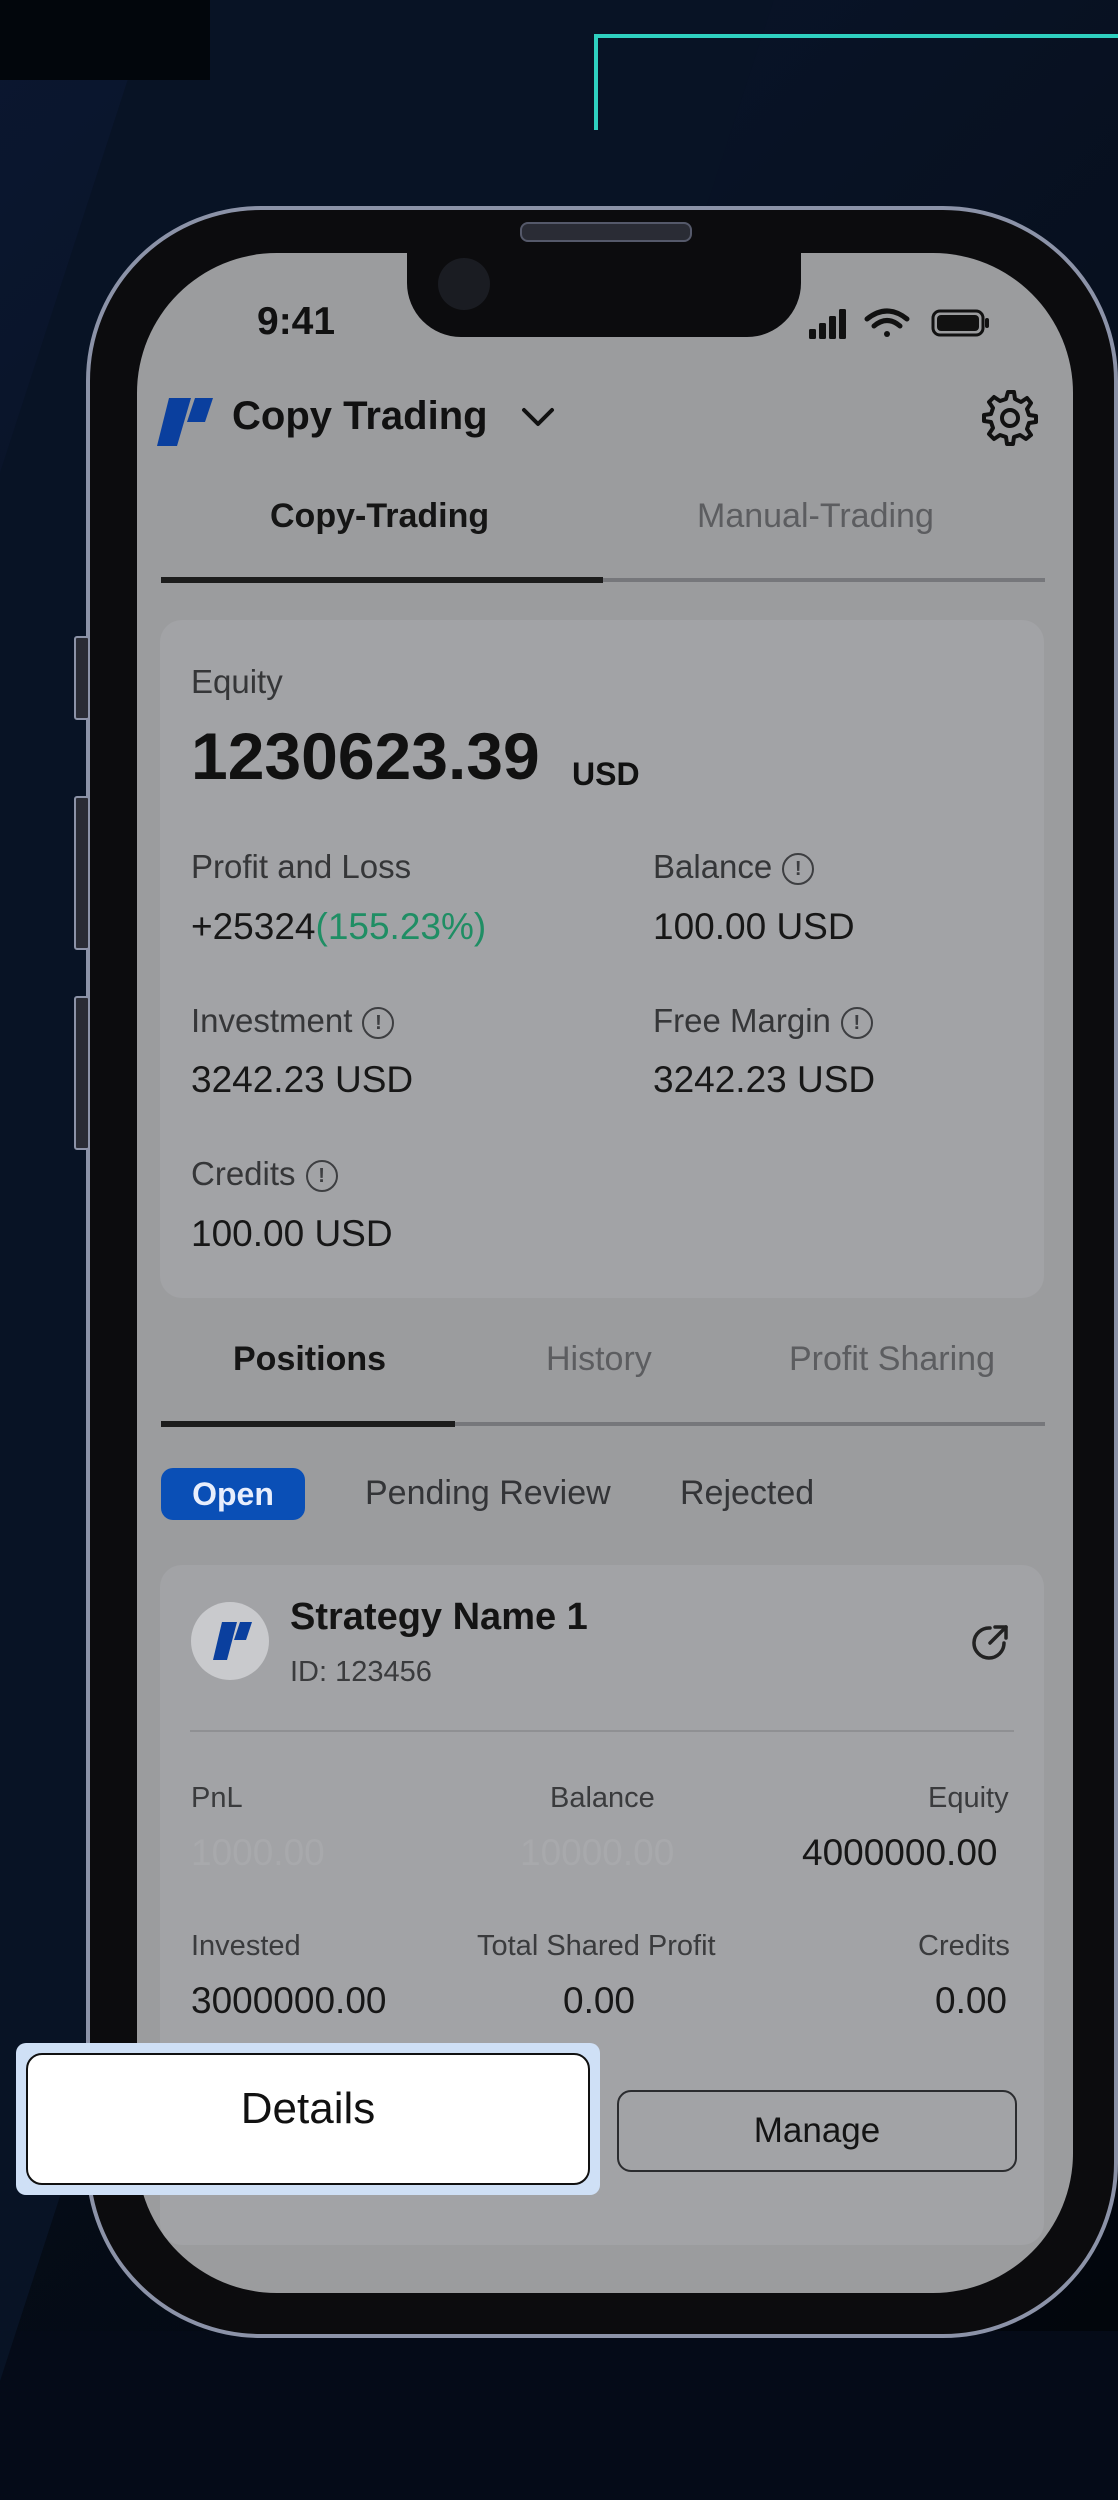  Describe the element at coordinates (827, 324) in the screenshot. I see `signal-icon` at that location.